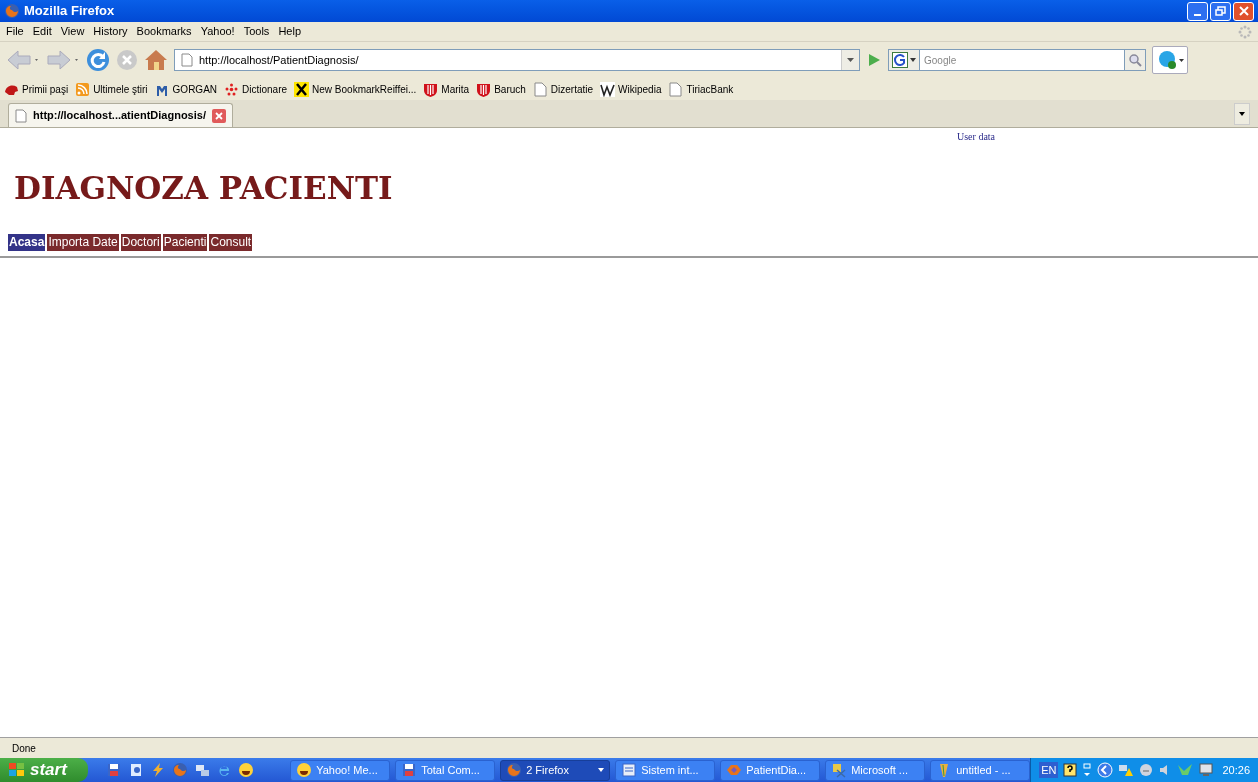 The image size is (1258, 782). I want to click on nav-link: Importa Date, so click(83, 242).